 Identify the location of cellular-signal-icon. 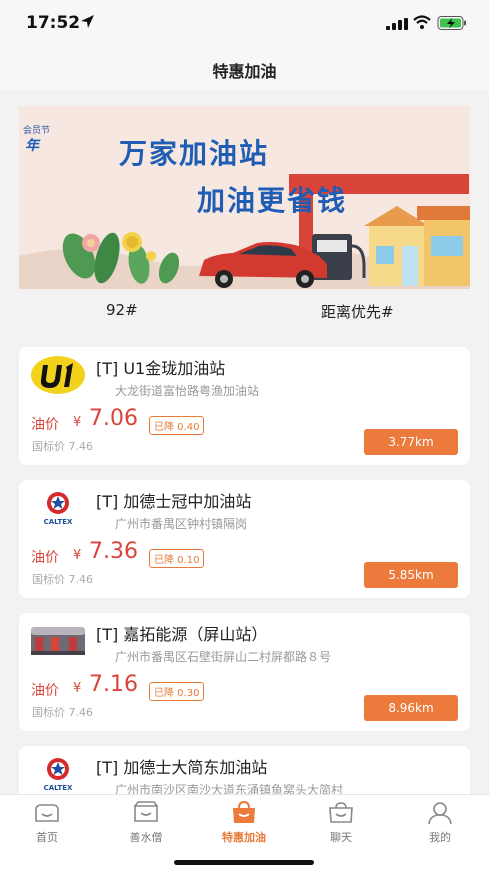
(397, 24).